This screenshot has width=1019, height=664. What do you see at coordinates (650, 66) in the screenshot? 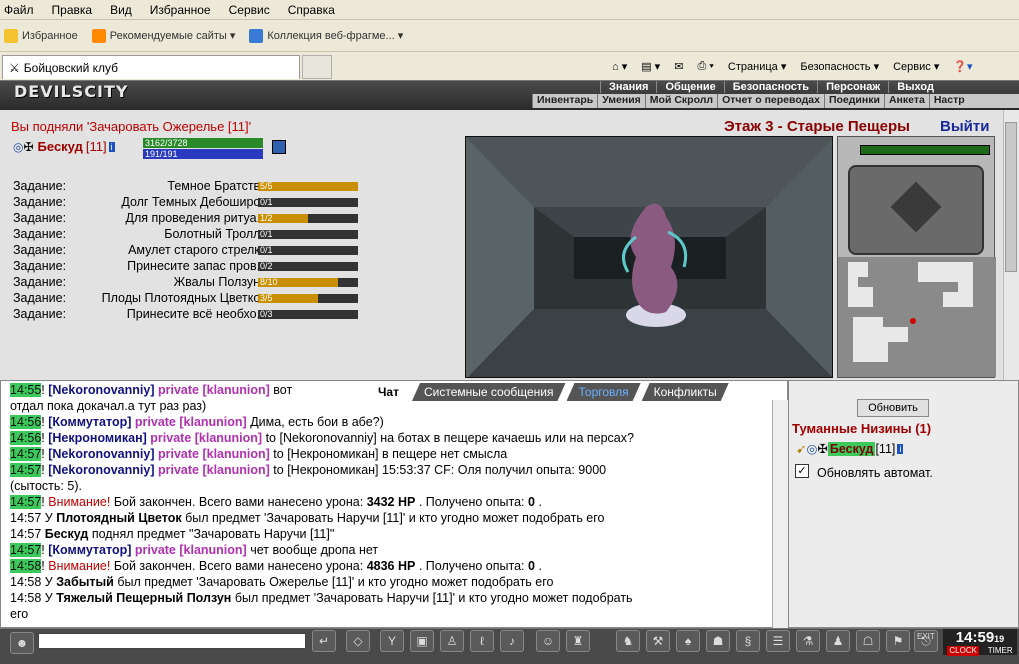
I see `rss-icon: ▤ ▾` at bounding box center [650, 66].